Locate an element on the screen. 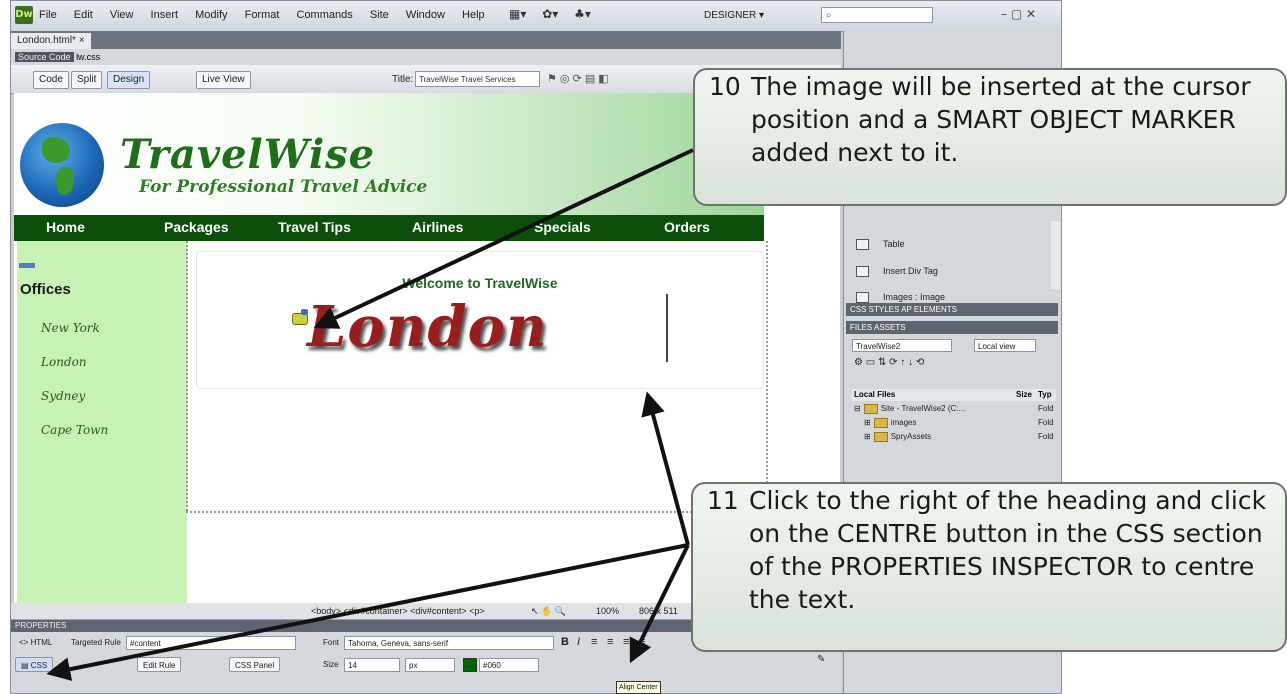 Image resolution: width=1287 pixels, height=694 pixels. html-mode-button: <> HTML is located at coordinates (35, 642).